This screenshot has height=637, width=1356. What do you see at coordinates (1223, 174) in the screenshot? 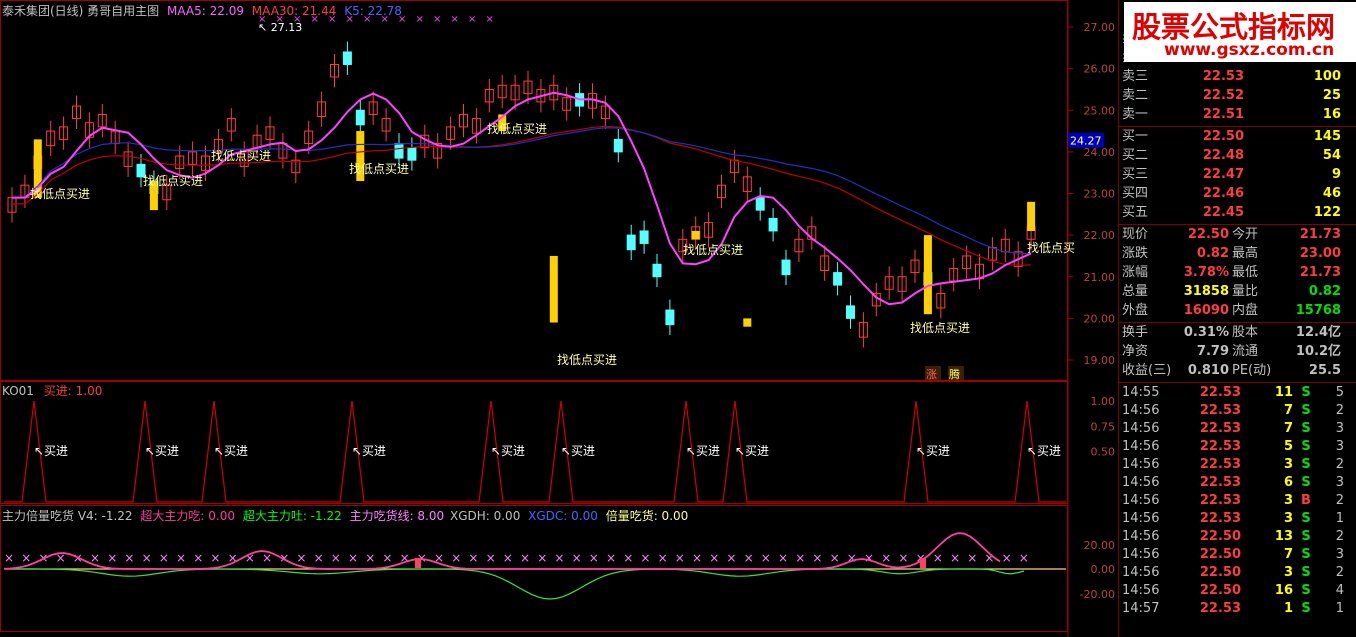
I see `bid-row-3-price: 22.47` at bounding box center [1223, 174].